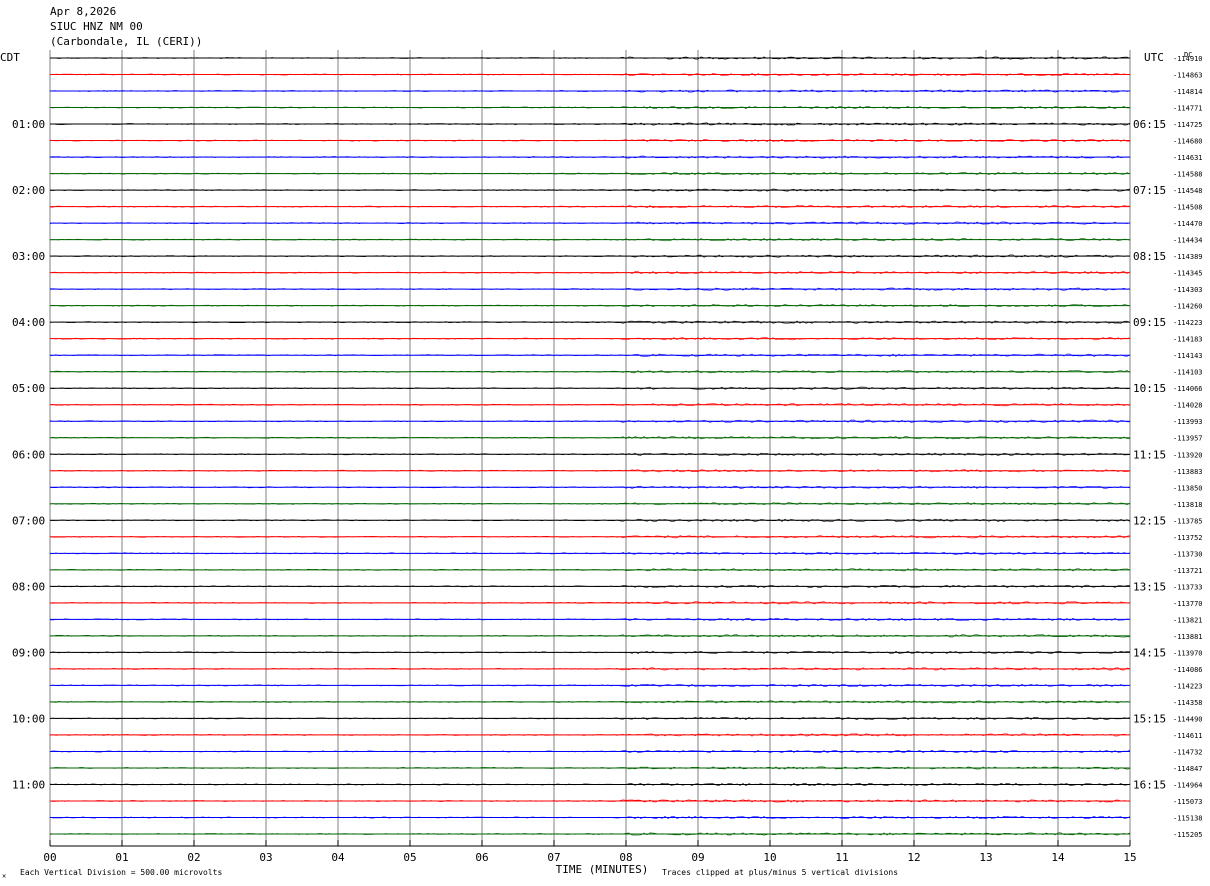  I want to click on dc-value-label: -114725, so click(1188, 125).